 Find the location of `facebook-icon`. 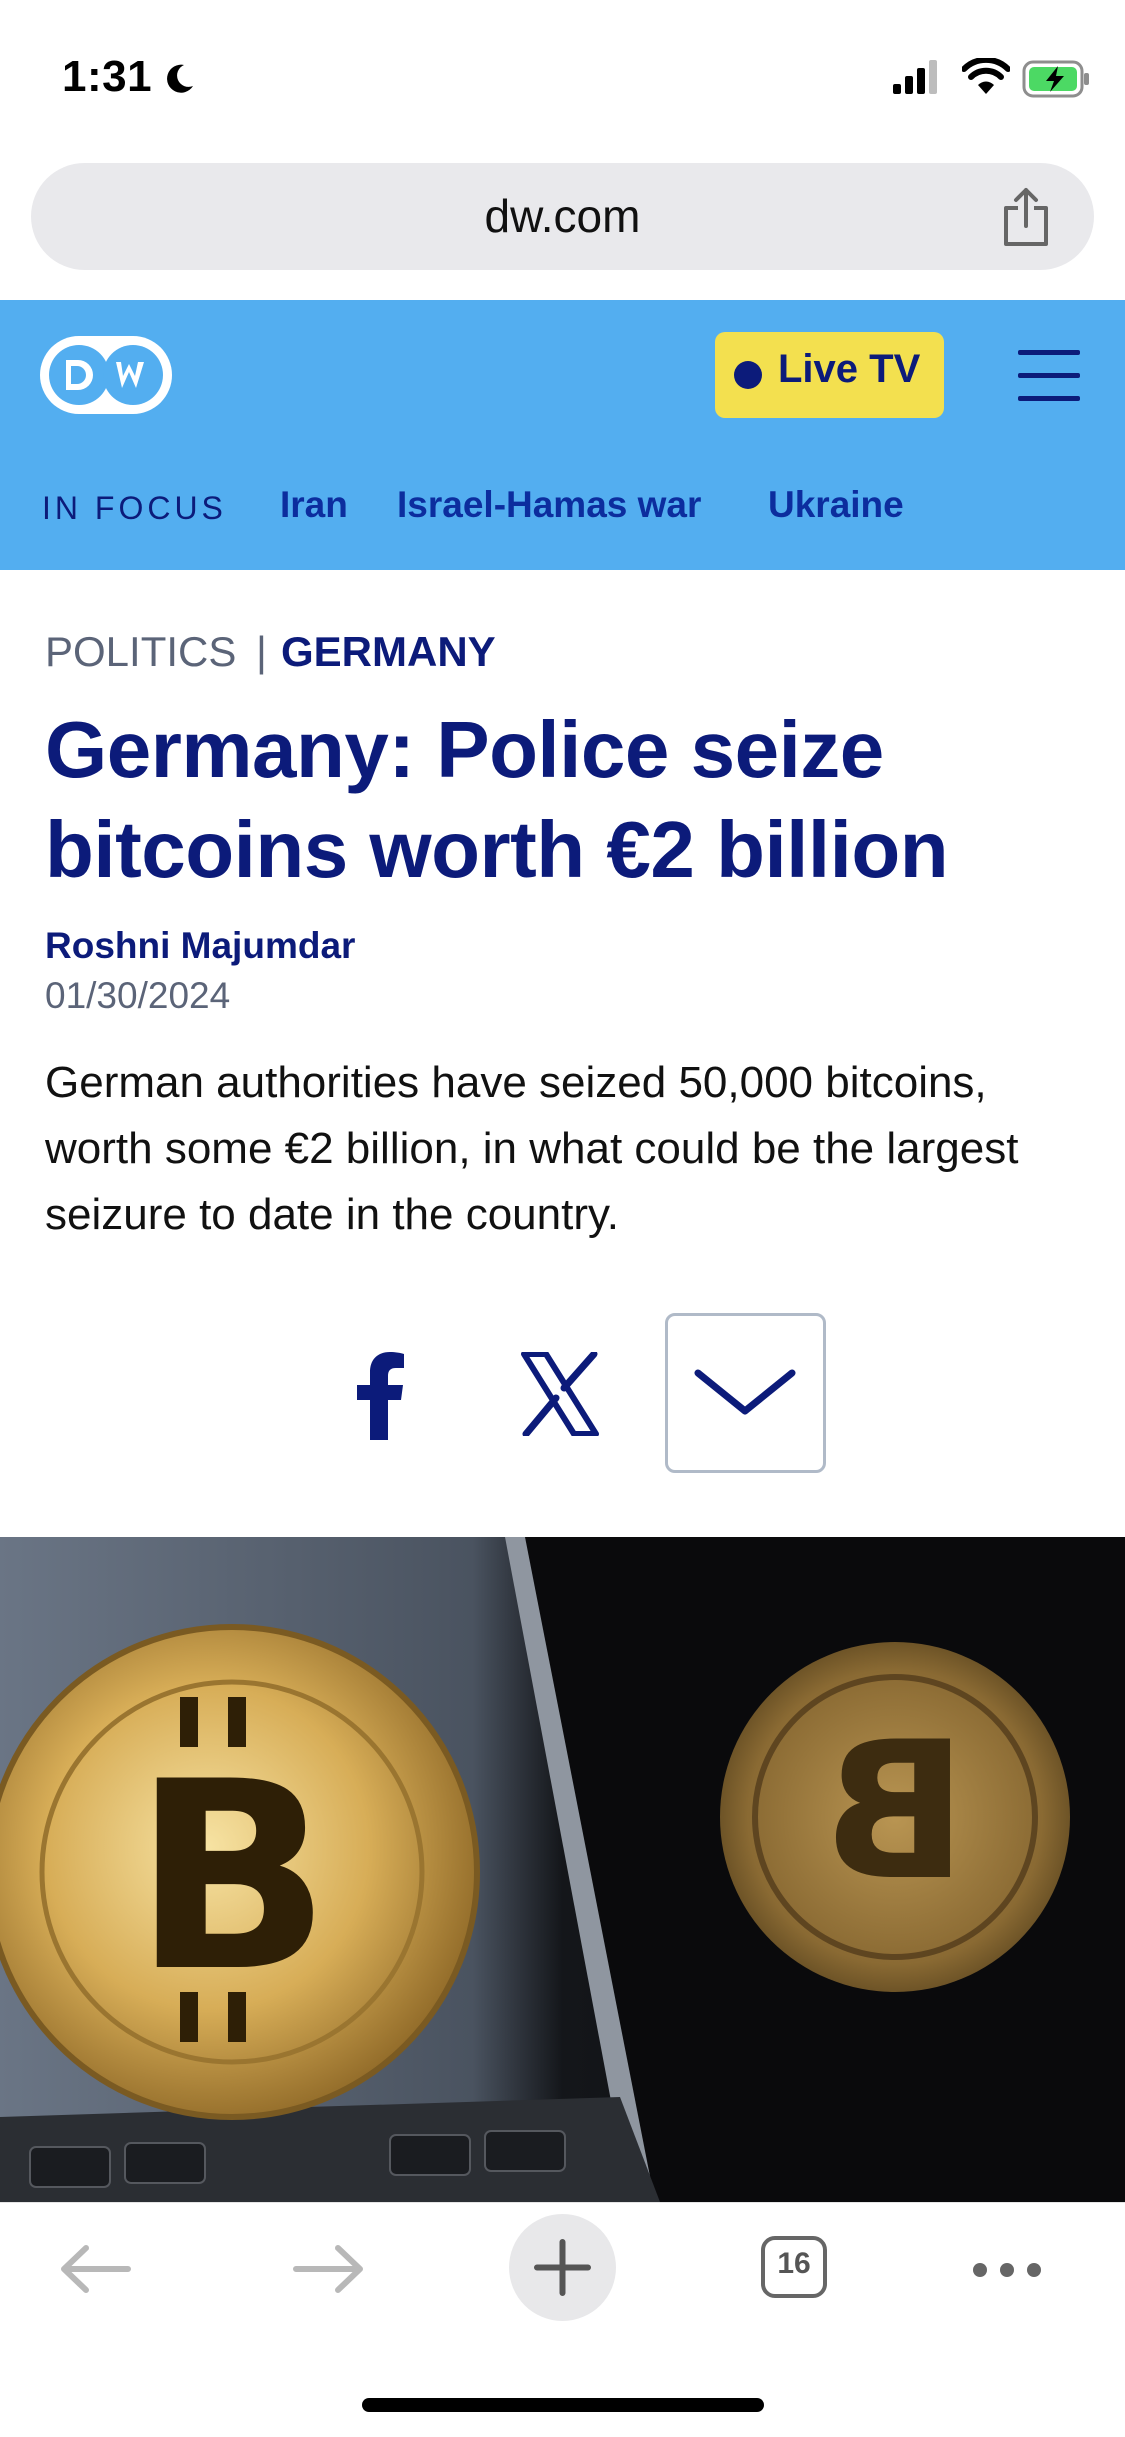

facebook-icon is located at coordinates (380, 1395).